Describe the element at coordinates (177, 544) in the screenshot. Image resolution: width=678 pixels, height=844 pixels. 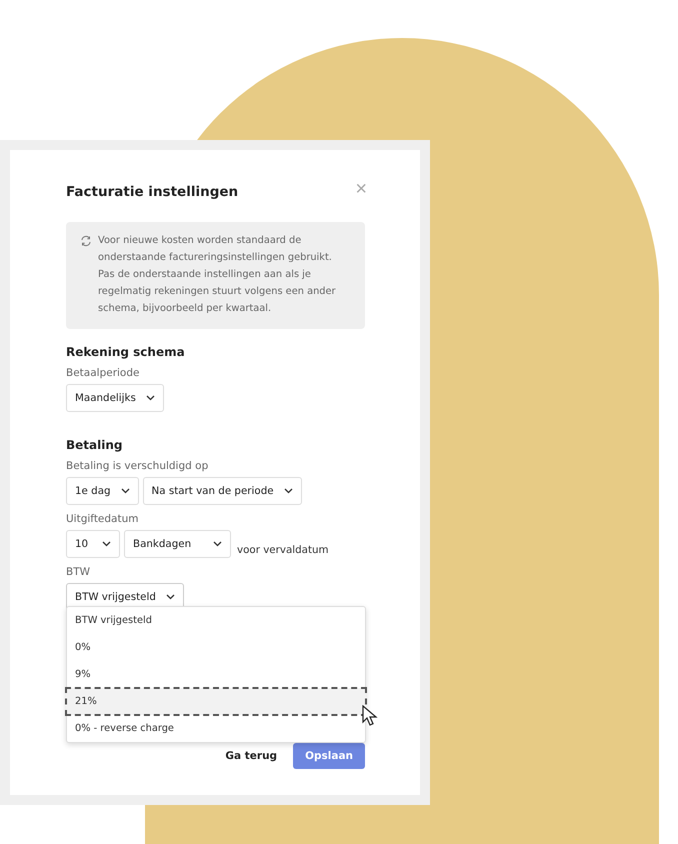
I see `select-dropdown: Bankdagen` at that location.